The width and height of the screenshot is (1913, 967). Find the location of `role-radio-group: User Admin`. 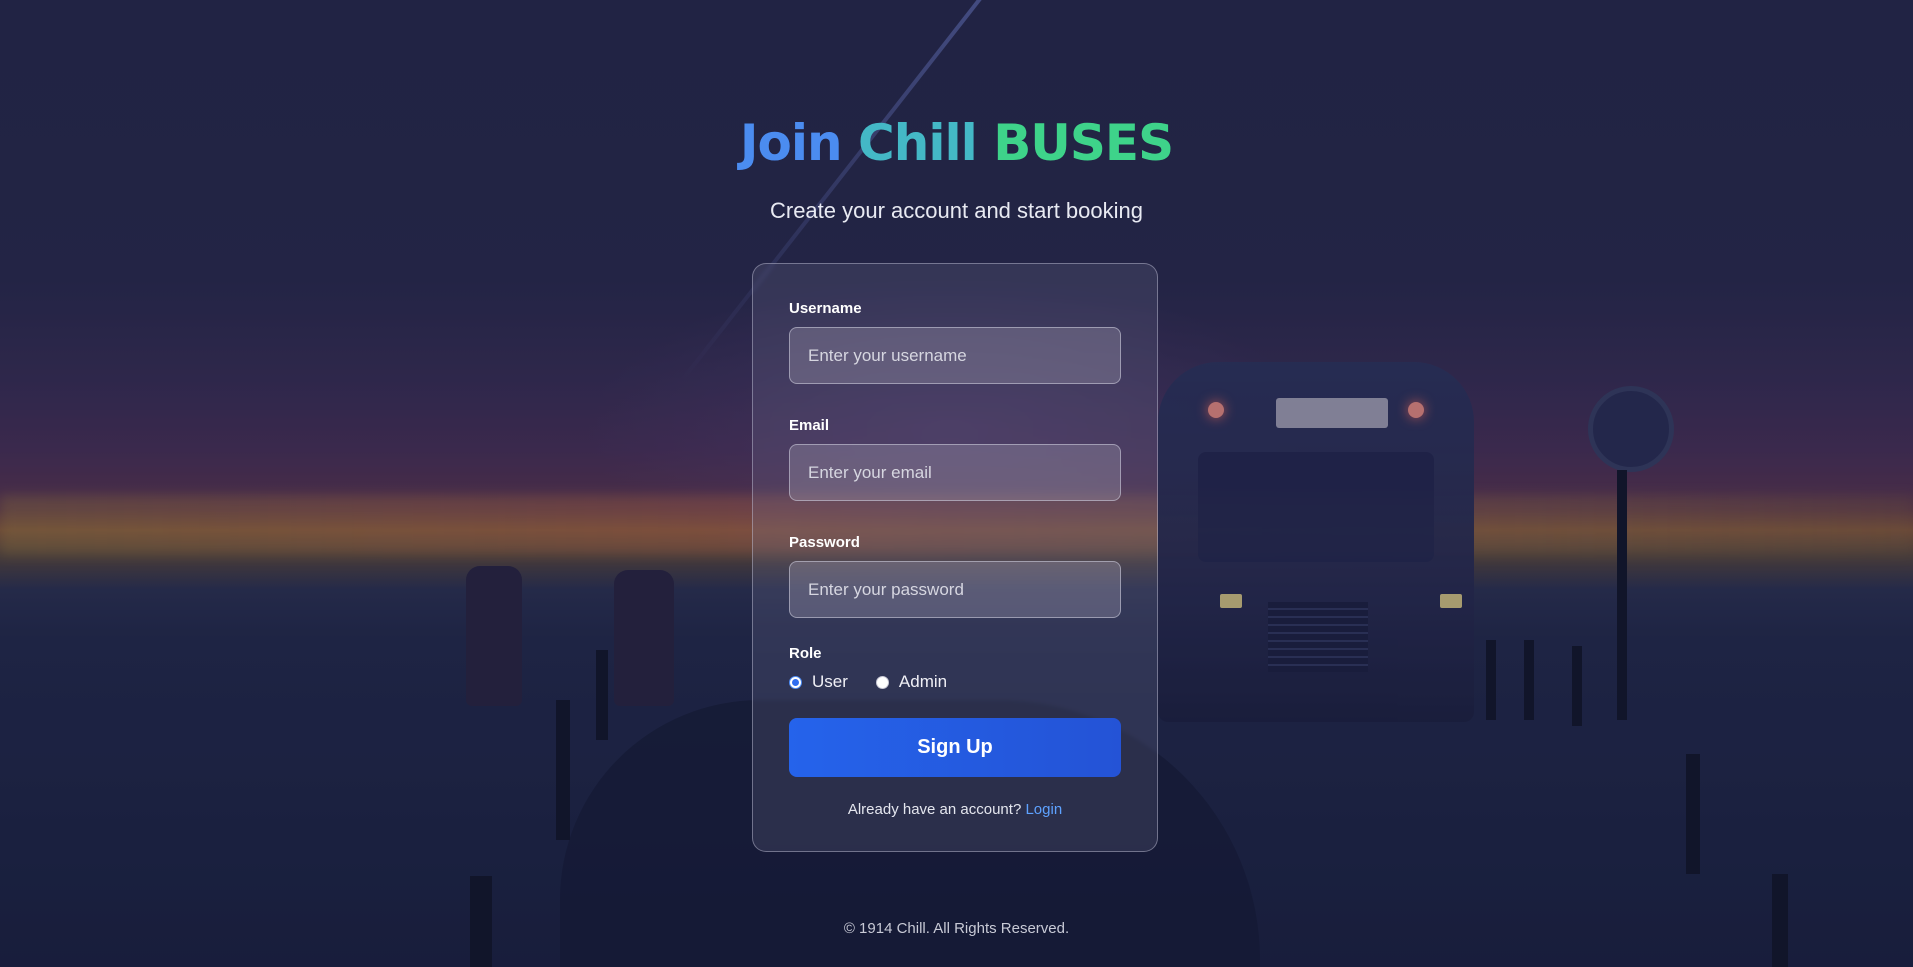

role-radio-group: User Admin is located at coordinates (955, 682).